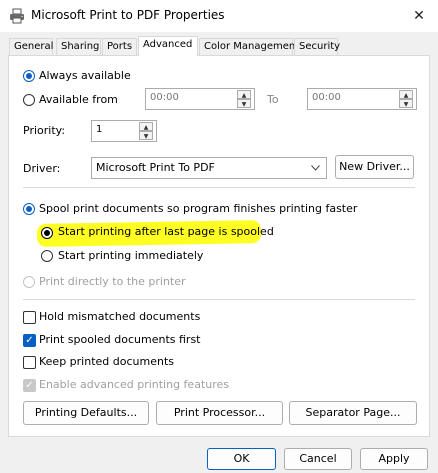 The height and width of the screenshot is (473, 438). What do you see at coordinates (29, 209) in the screenshot?
I see `spool-radio` at bounding box center [29, 209].